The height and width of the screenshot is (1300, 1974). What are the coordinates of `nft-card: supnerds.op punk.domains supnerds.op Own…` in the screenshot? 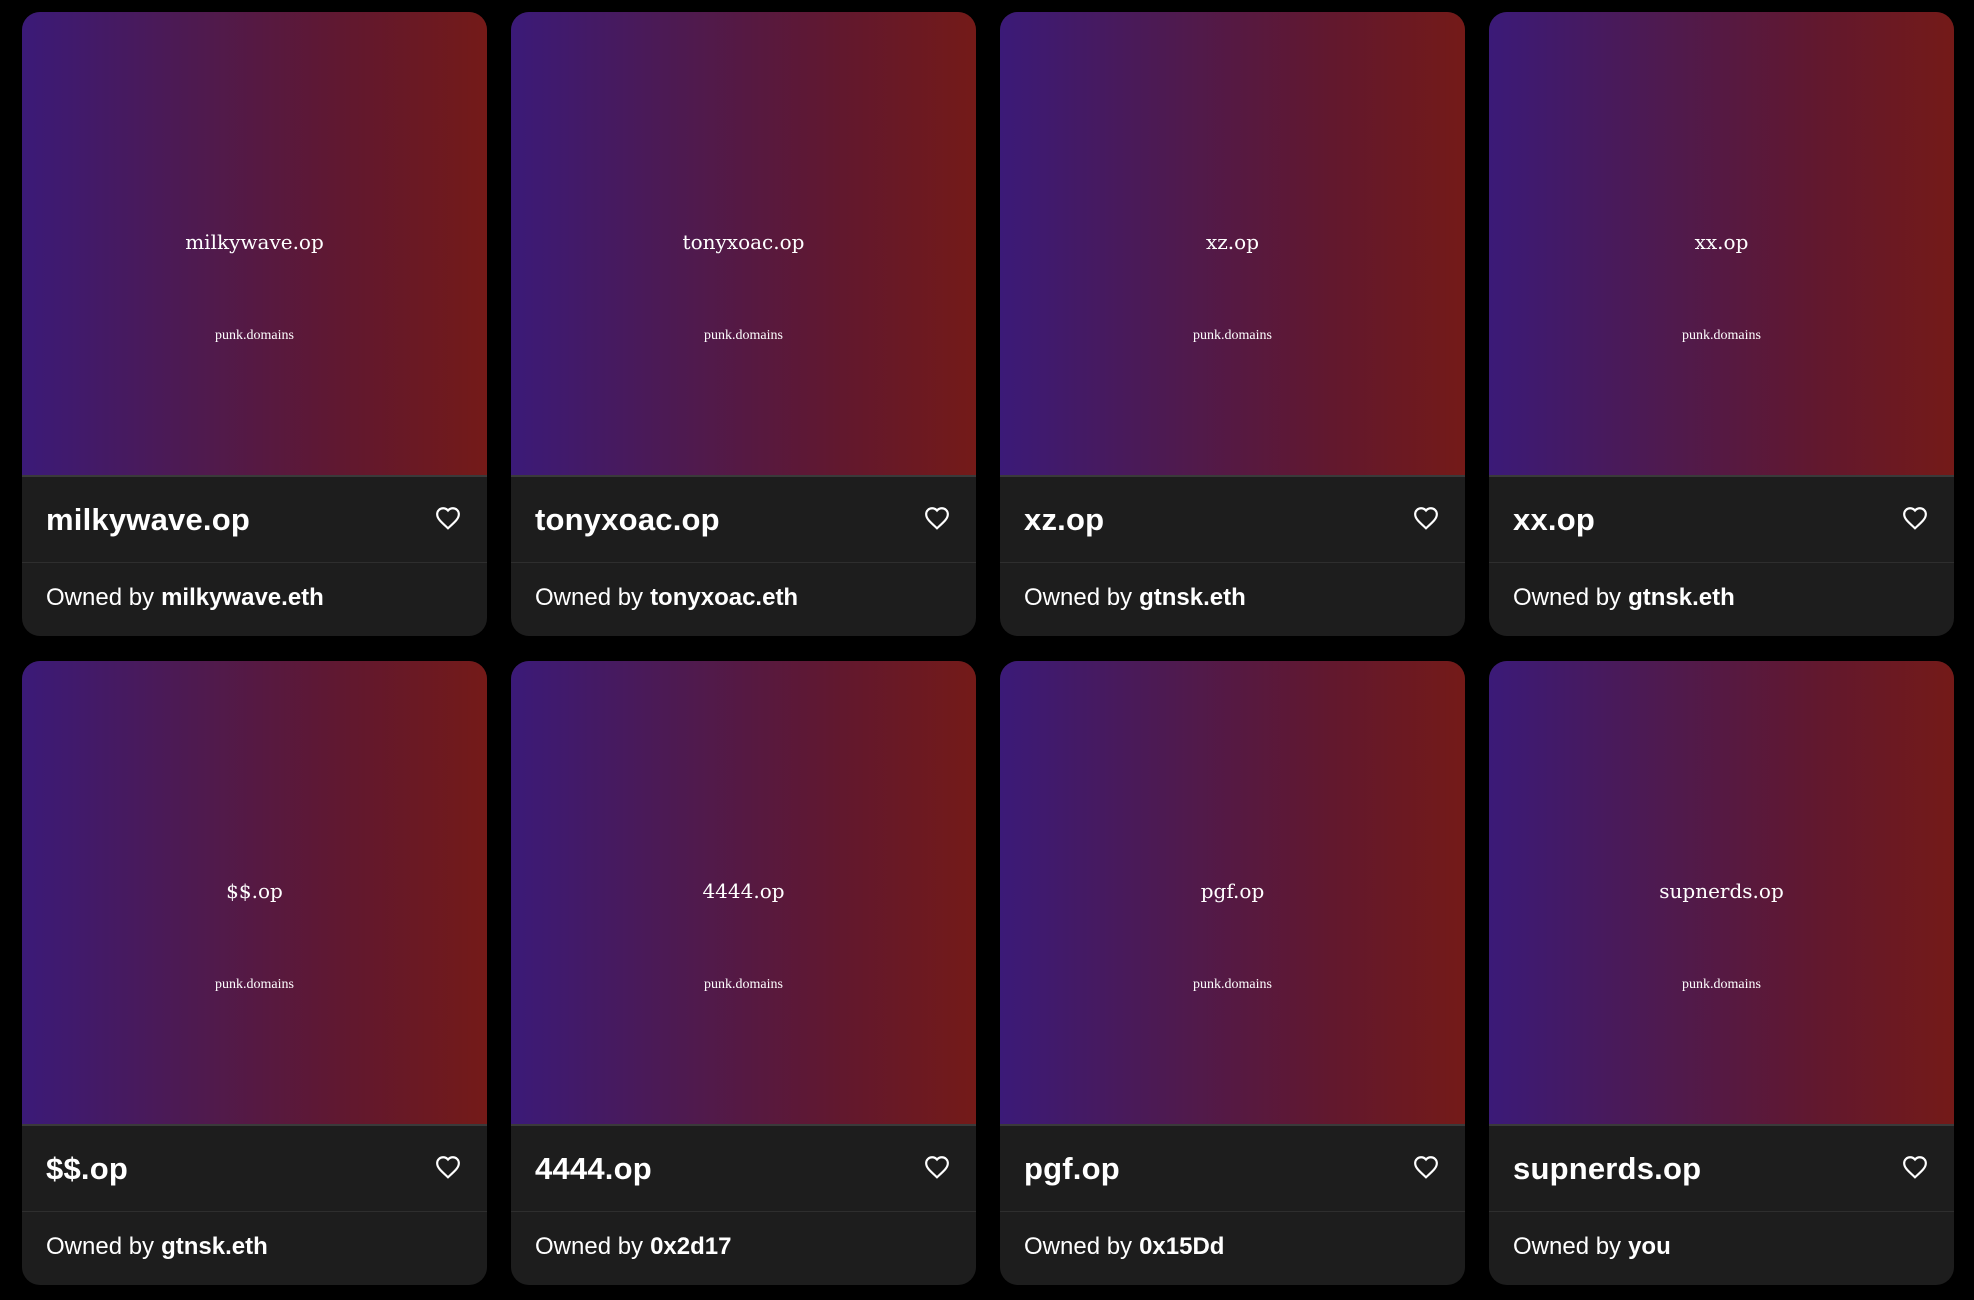 It's located at (1721, 973).